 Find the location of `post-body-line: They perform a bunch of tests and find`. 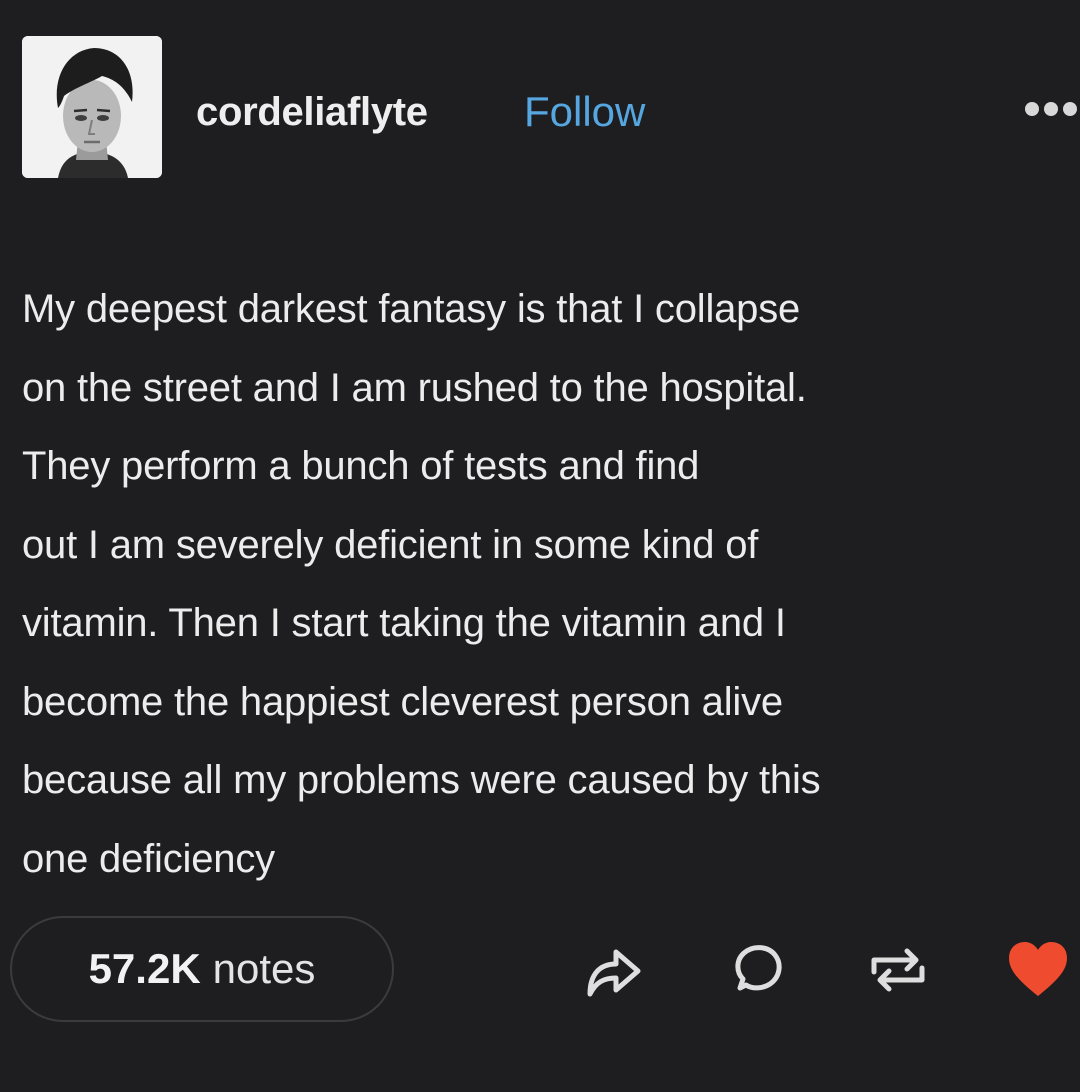

post-body-line: They perform a bunch of tests and find is located at coordinates (361, 466).